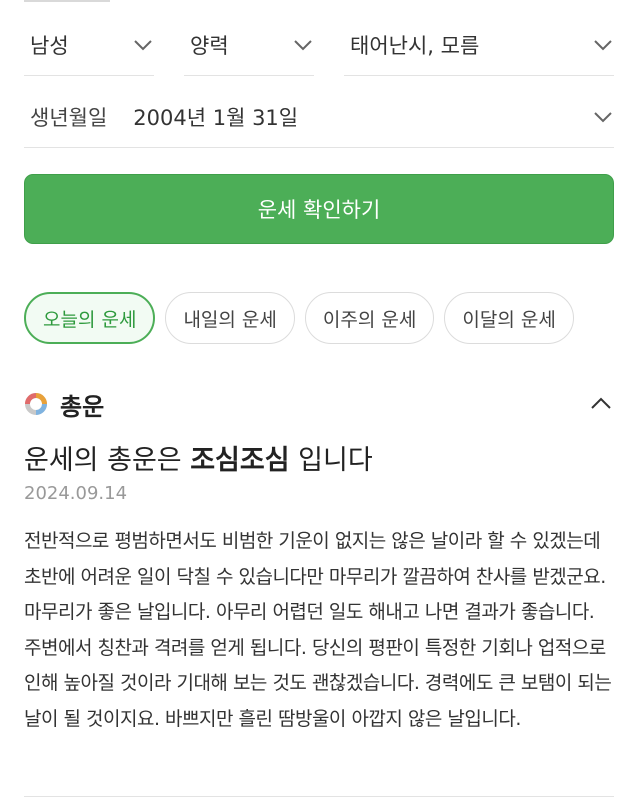 Image resolution: width=638 pixels, height=800 pixels. I want to click on tab-tomorrow-label: 내일의 운세, so click(230, 319).